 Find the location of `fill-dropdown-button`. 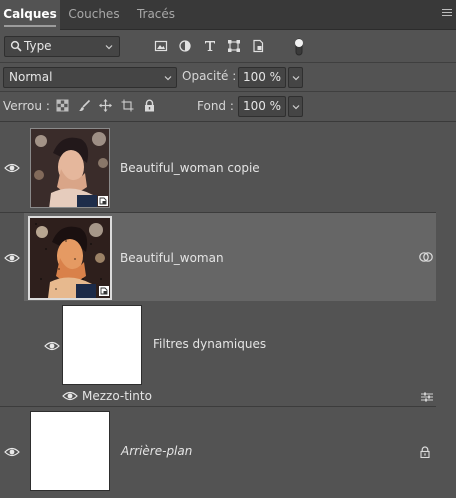

fill-dropdown-button is located at coordinates (295, 106).